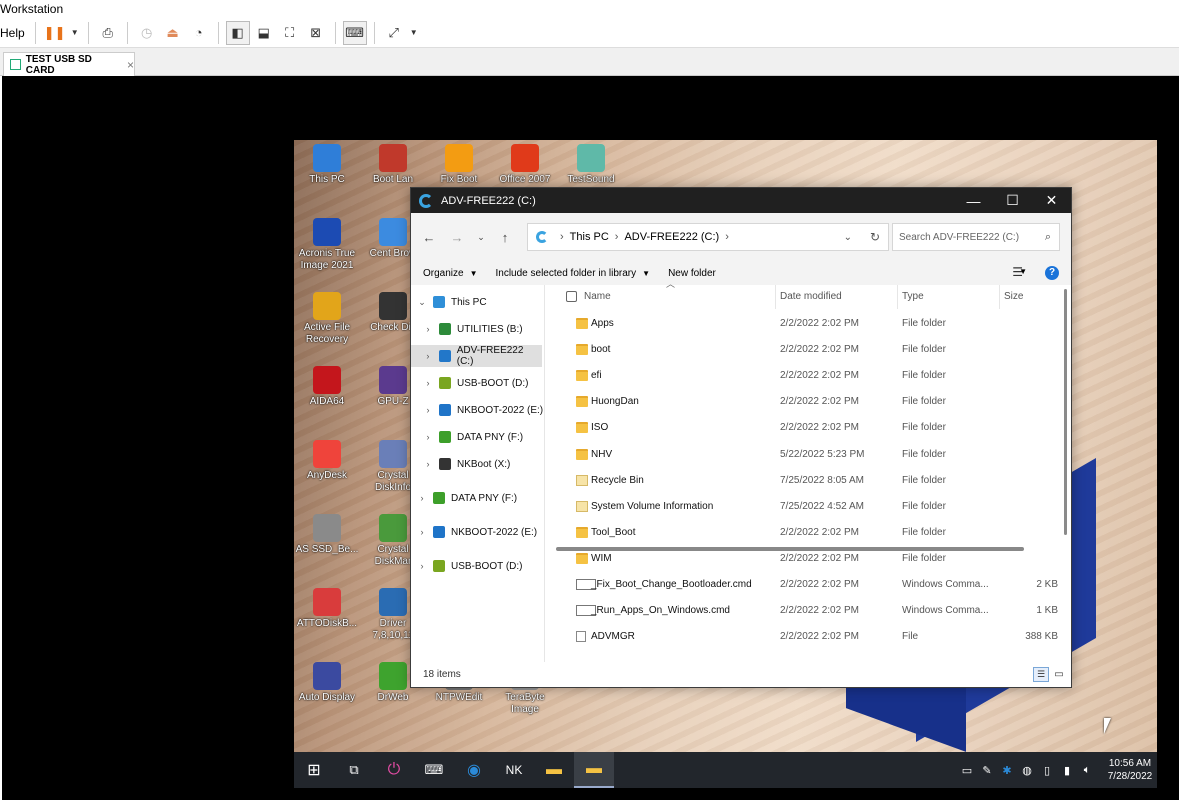  I want to click on nav-item: › NKBOOT-2022 (E:), so click(478, 532).